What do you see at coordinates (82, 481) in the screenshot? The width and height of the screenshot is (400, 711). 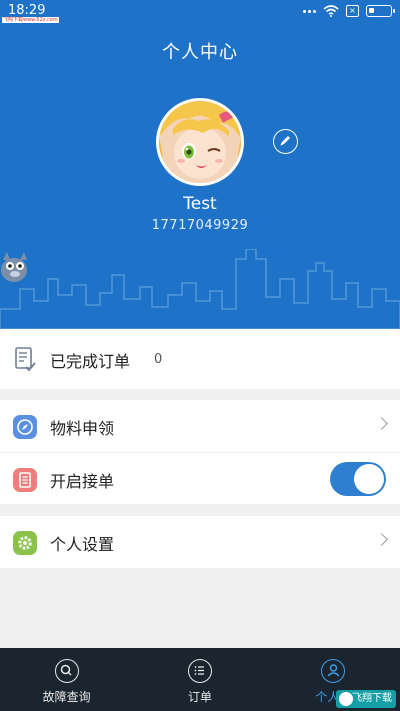 I see `accept-orders-label: 开启接单` at bounding box center [82, 481].